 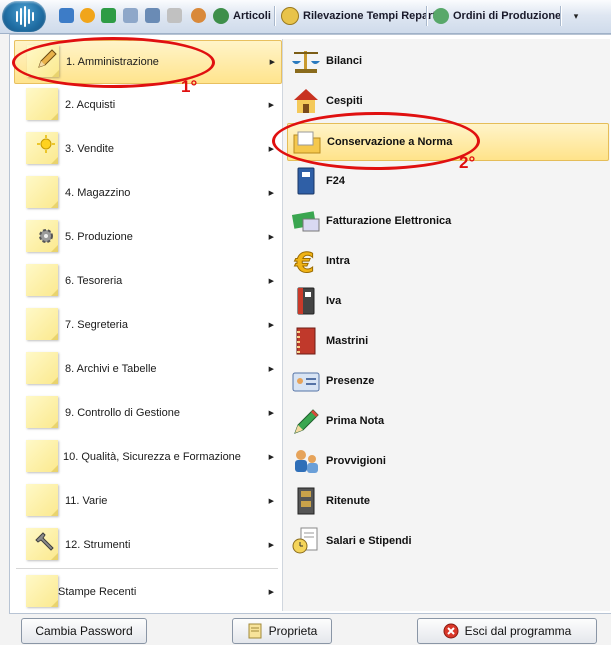 I want to click on menu-item-magazzino: 4. Magazzino ▶, so click(x=147, y=193).